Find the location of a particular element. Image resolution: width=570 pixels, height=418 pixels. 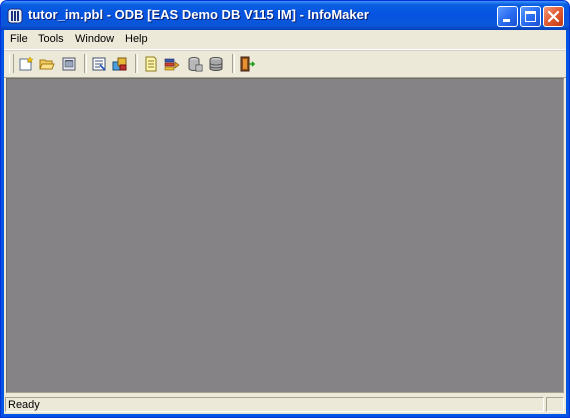

open-folder-icon is located at coordinates (47, 64).